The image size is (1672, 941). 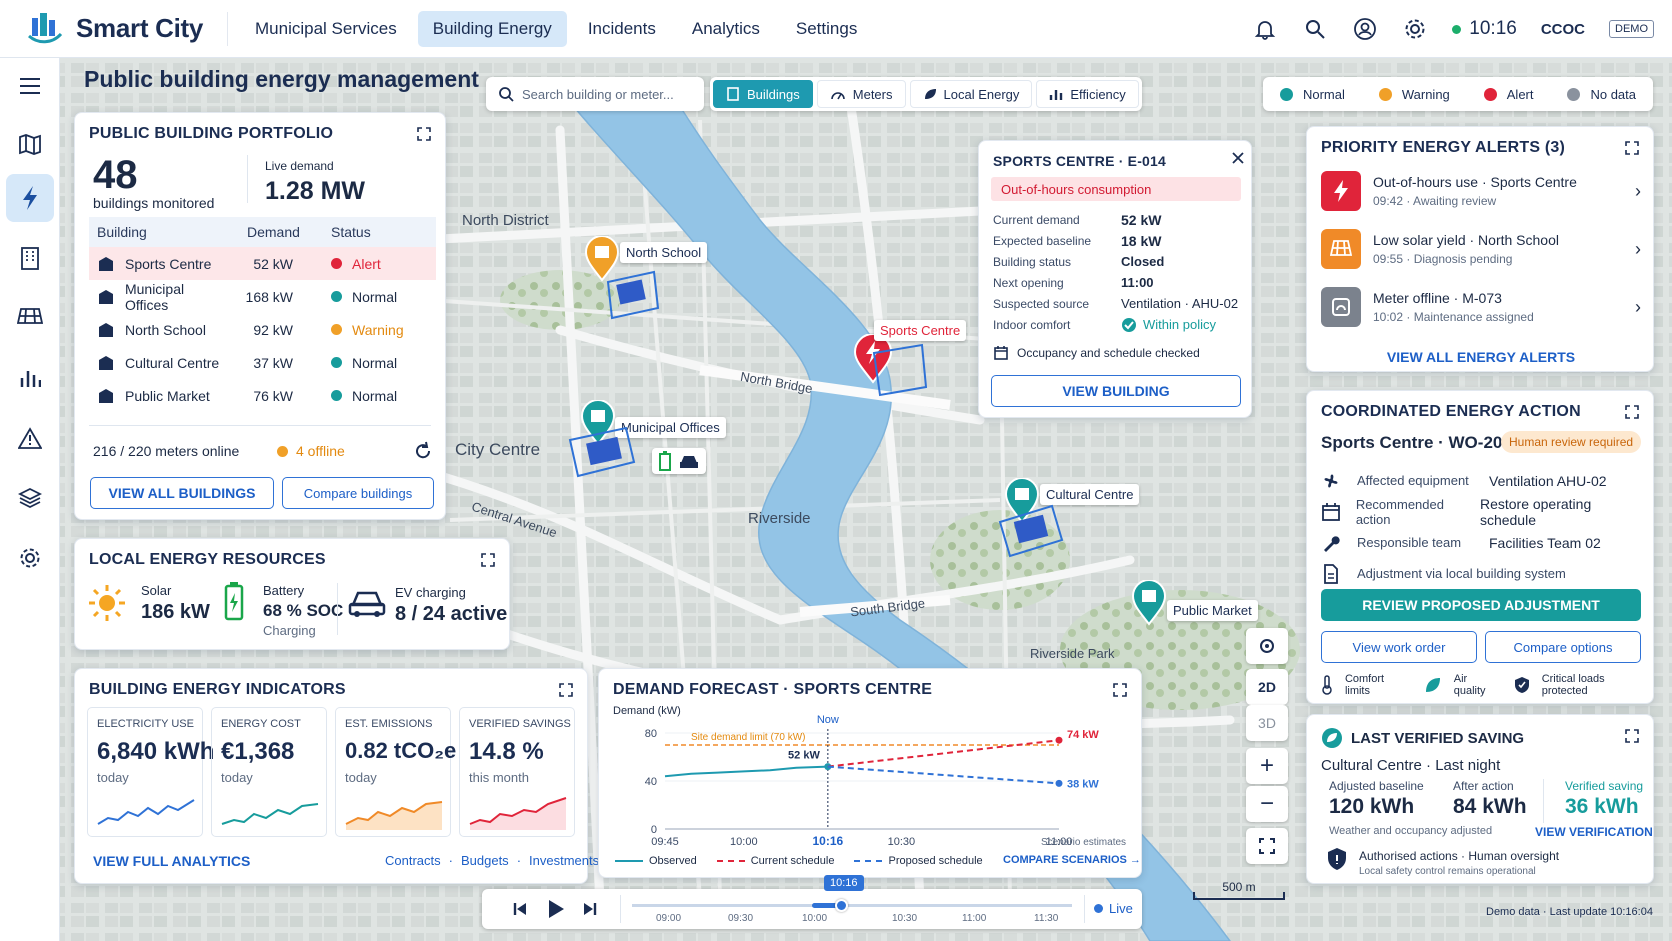 What do you see at coordinates (261, 724) in the screenshot?
I see `kpi-label: ENERGY COST` at bounding box center [261, 724].